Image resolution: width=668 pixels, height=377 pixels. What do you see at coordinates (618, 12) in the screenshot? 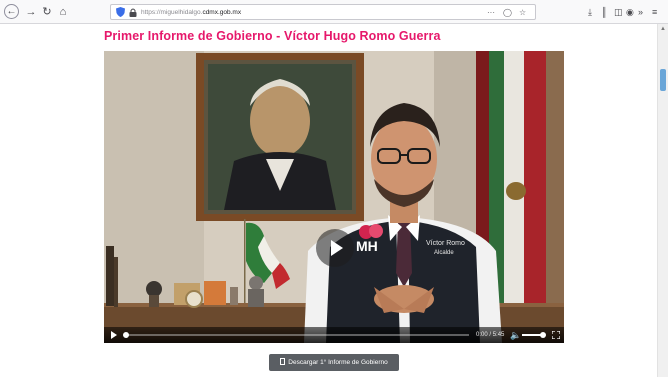
I see `sidebar-icon: ◫` at bounding box center [618, 12].